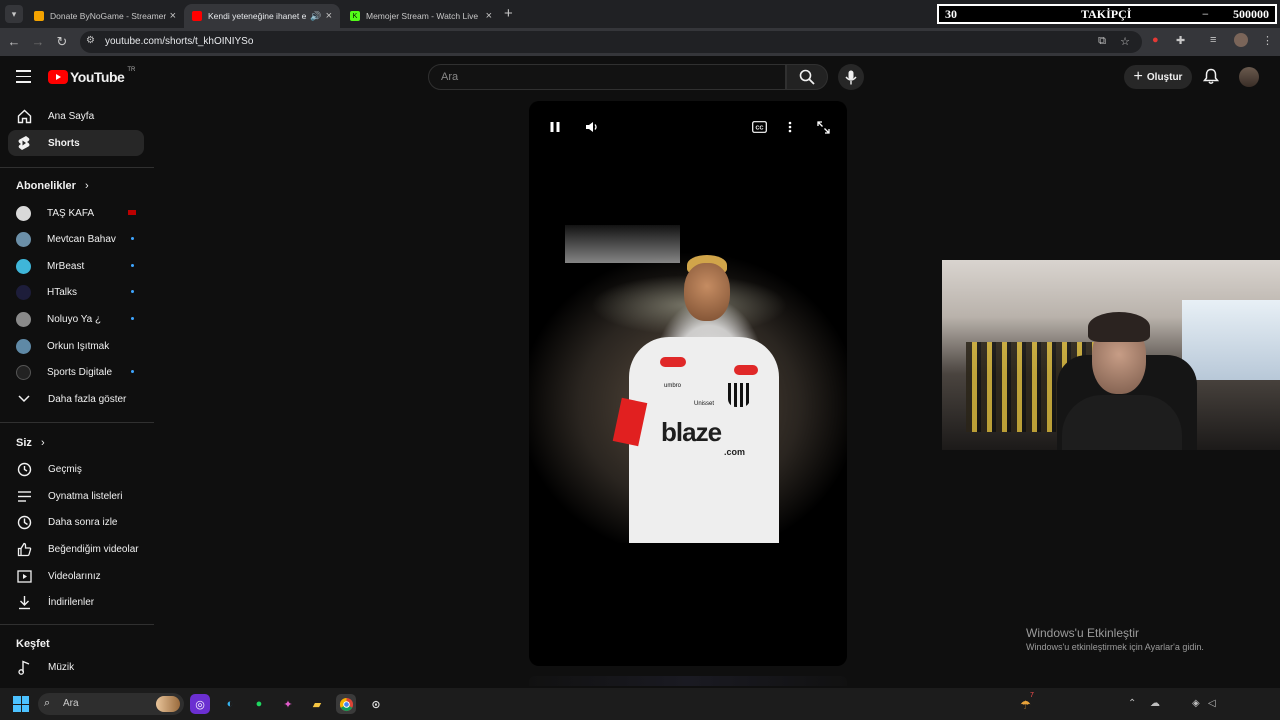  Describe the element at coordinates (42, 443) in the screenshot. I see `chevron-right-icon: ›` at that location.